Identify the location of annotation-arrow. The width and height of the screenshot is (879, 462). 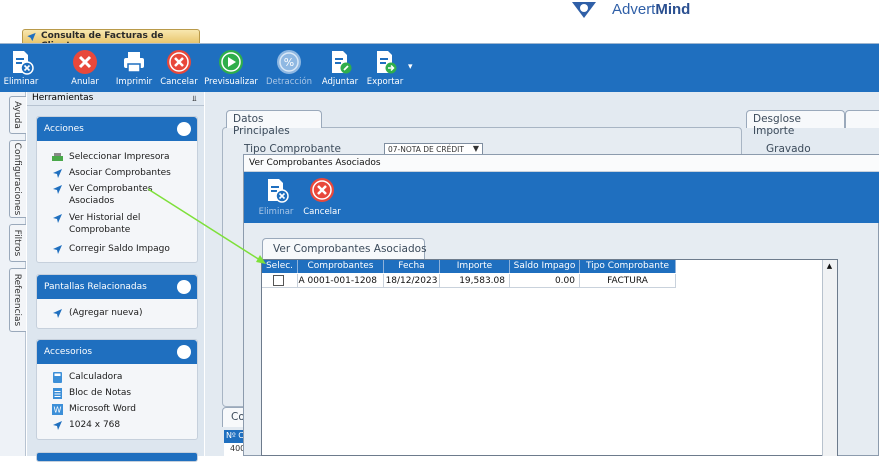
(206, 226).